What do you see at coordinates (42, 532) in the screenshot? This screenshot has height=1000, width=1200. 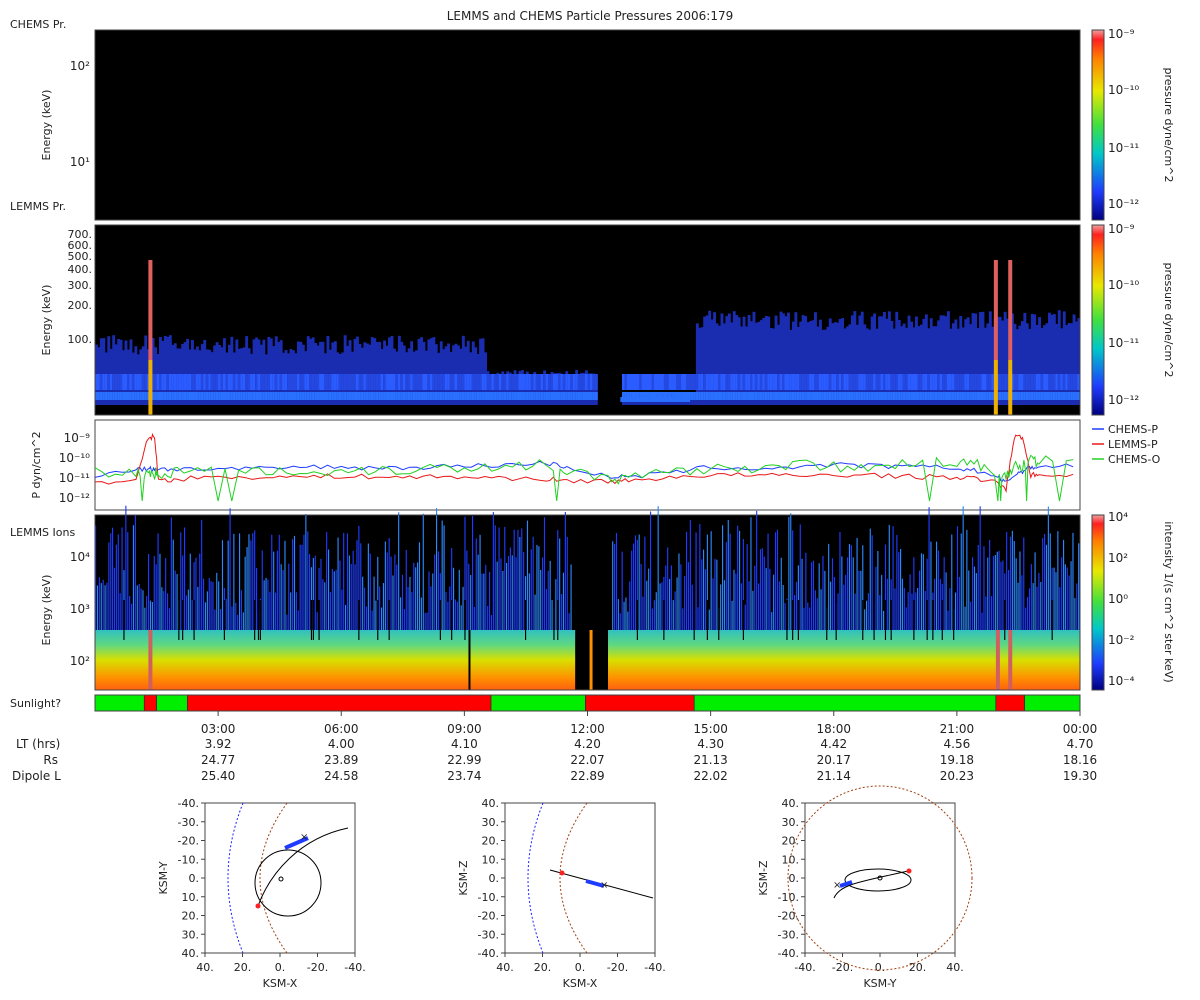 I see `panel-label-ions: LEMMS Ions` at bounding box center [42, 532].